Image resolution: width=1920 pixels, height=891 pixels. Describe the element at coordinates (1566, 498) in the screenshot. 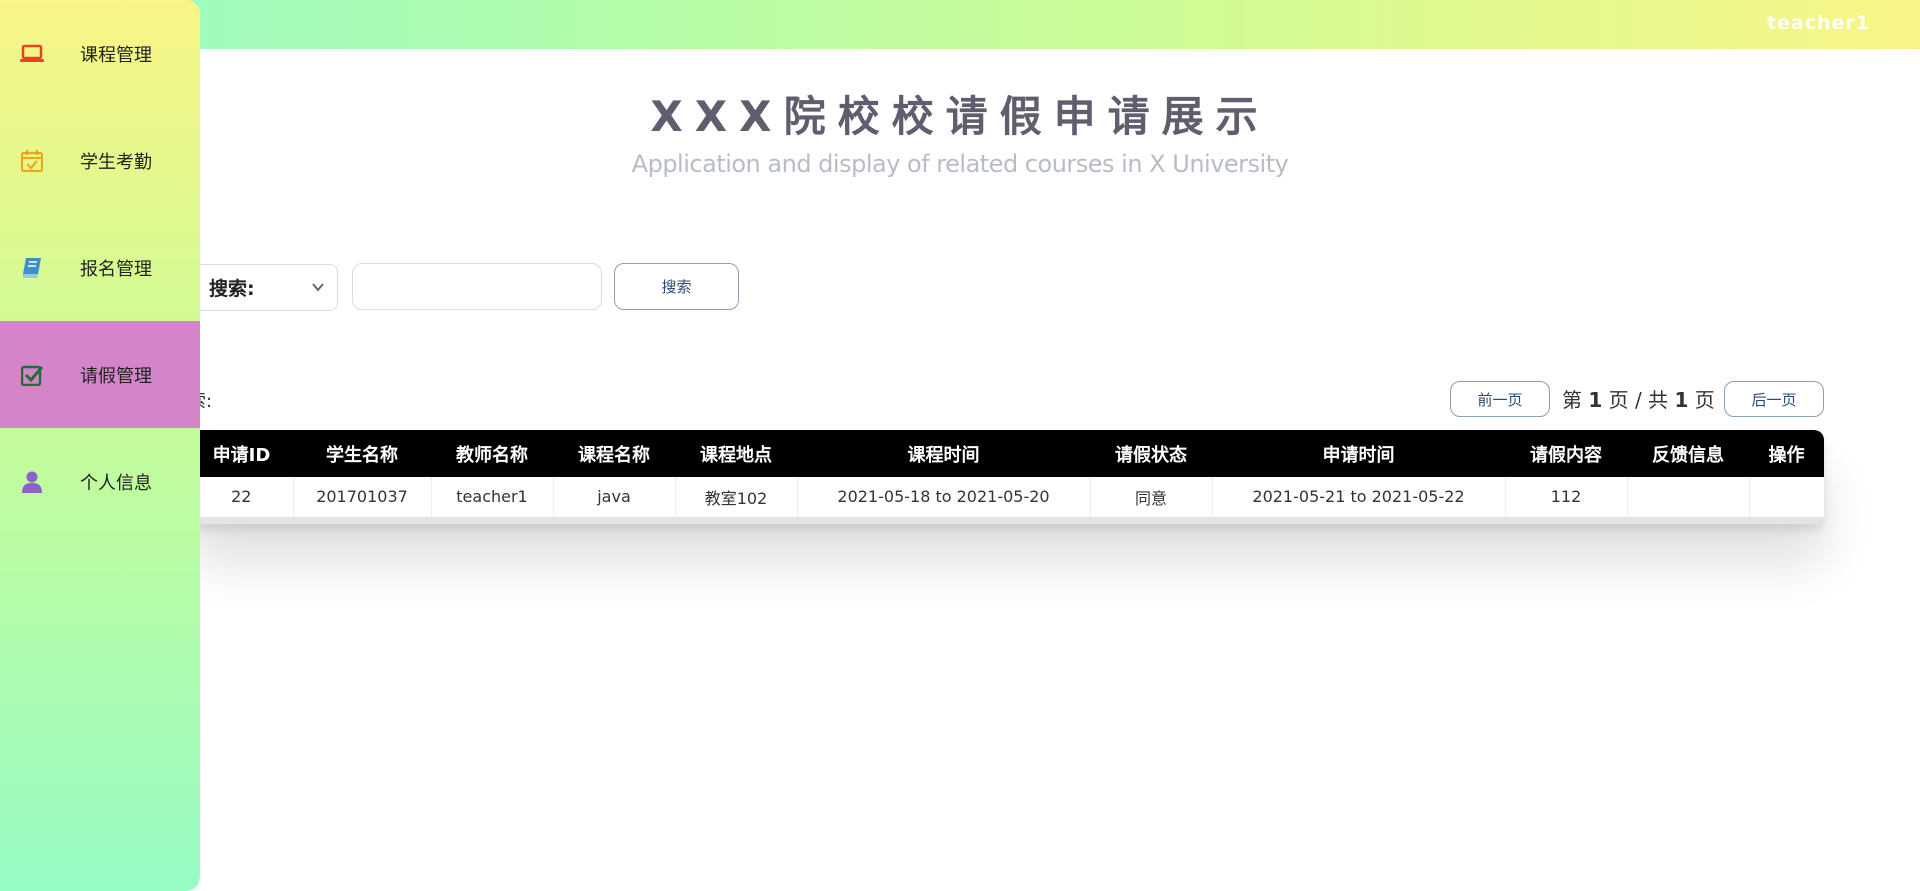

I see `cell-leave-content: 112` at that location.